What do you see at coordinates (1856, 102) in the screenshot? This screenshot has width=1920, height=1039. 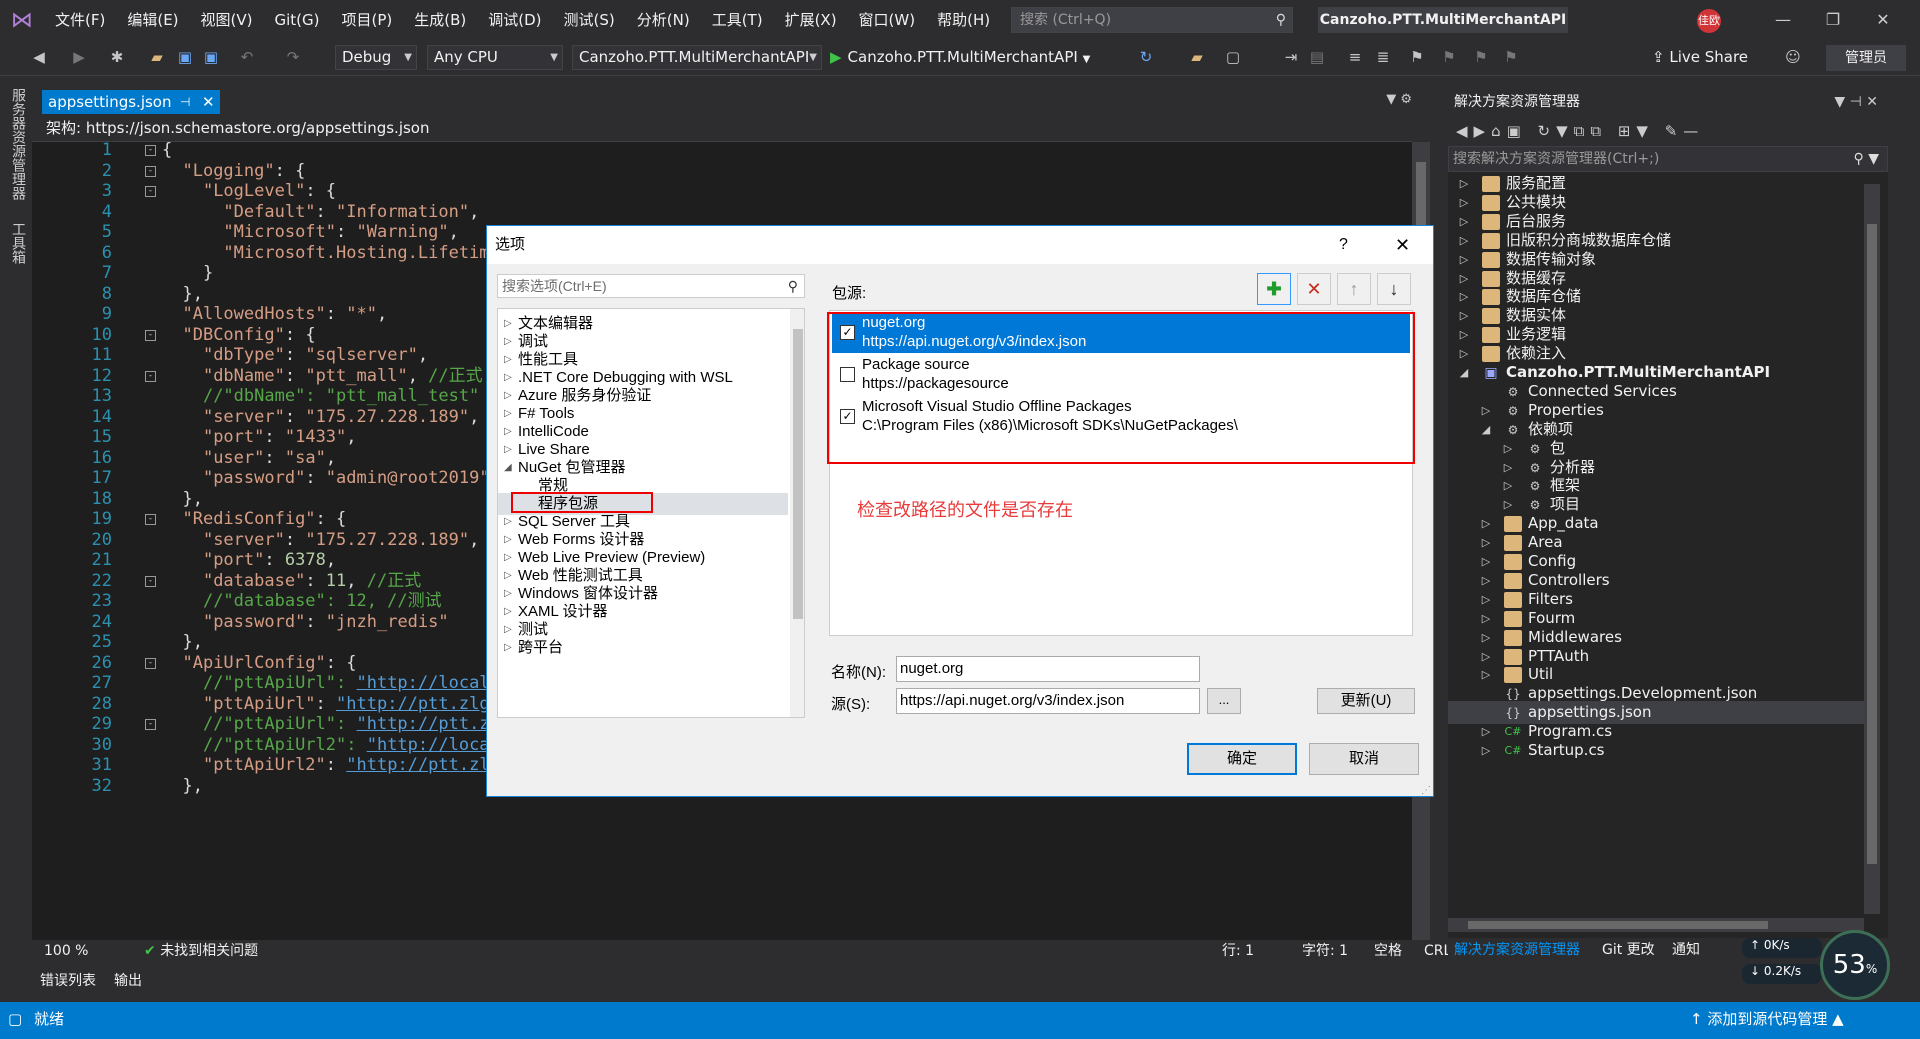 I see `panel-controls-icon: ▼ ⊣ ✕` at bounding box center [1856, 102].